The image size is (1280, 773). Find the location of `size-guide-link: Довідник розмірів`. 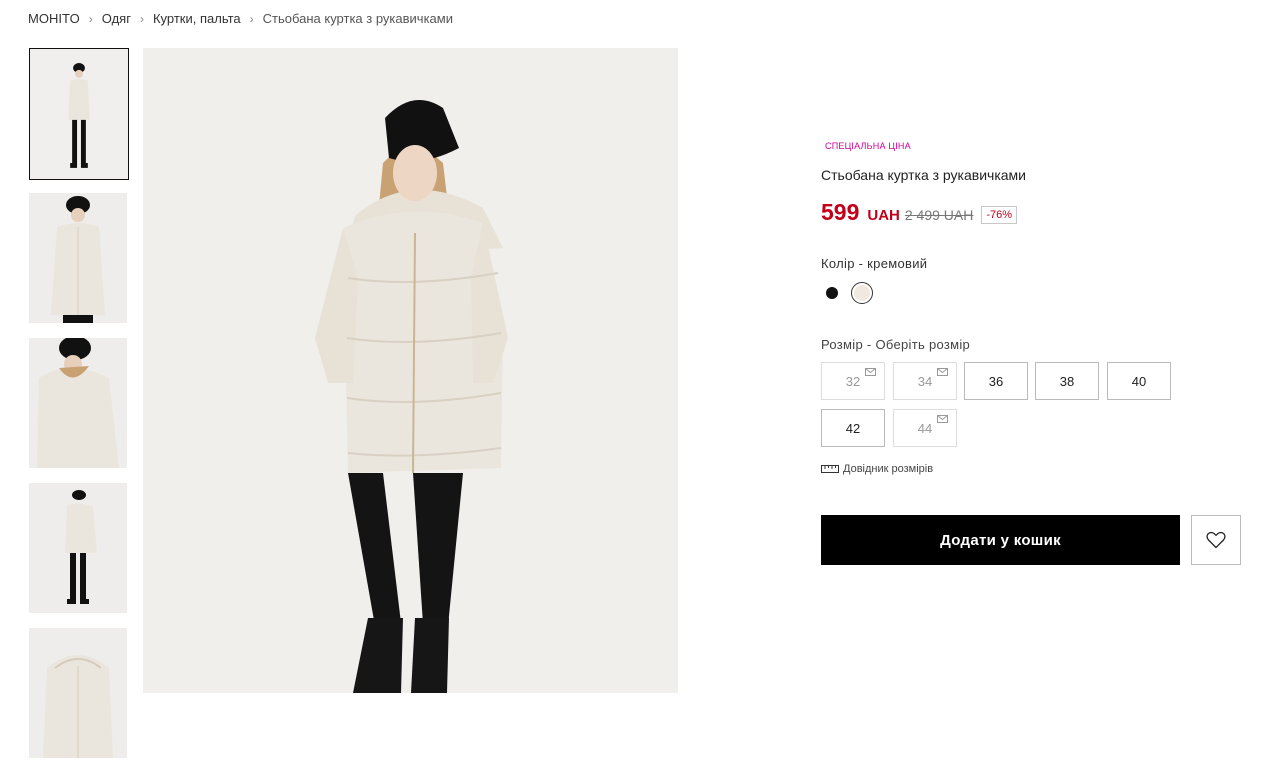

size-guide-link: Довідник розмірів is located at coordinates (877, 469).